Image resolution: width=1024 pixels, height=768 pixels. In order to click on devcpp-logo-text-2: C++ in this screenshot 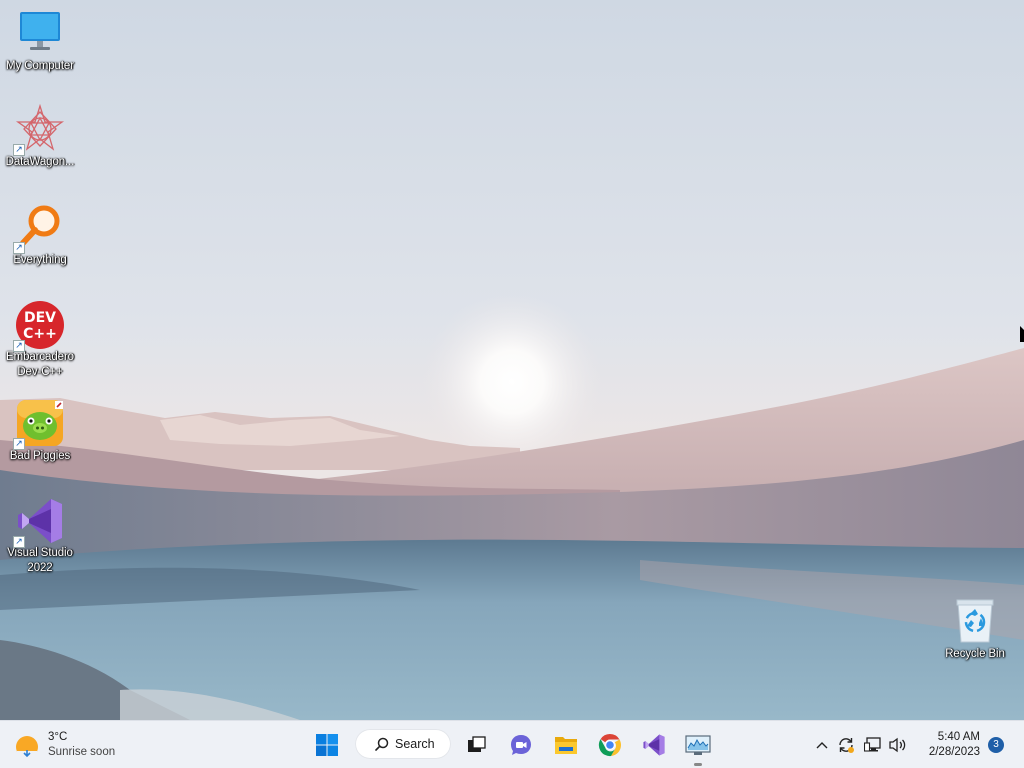, I will do `click(40, 334)`.